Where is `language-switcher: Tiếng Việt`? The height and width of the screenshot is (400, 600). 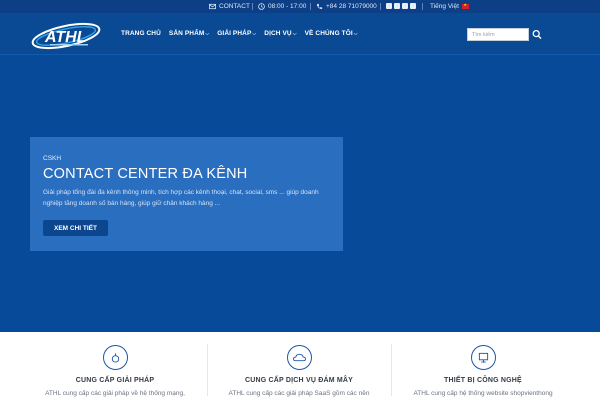
language-switcher: Tiếng Việt is located at coordinates (449, 6).